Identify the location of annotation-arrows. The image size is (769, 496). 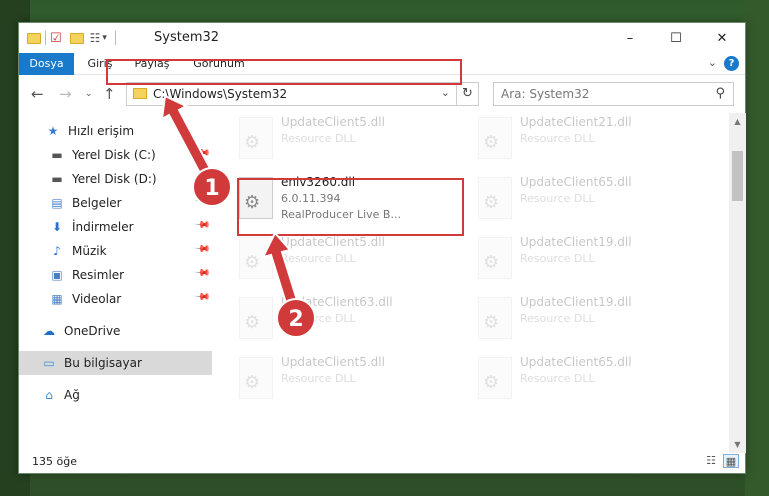
(229, 199).